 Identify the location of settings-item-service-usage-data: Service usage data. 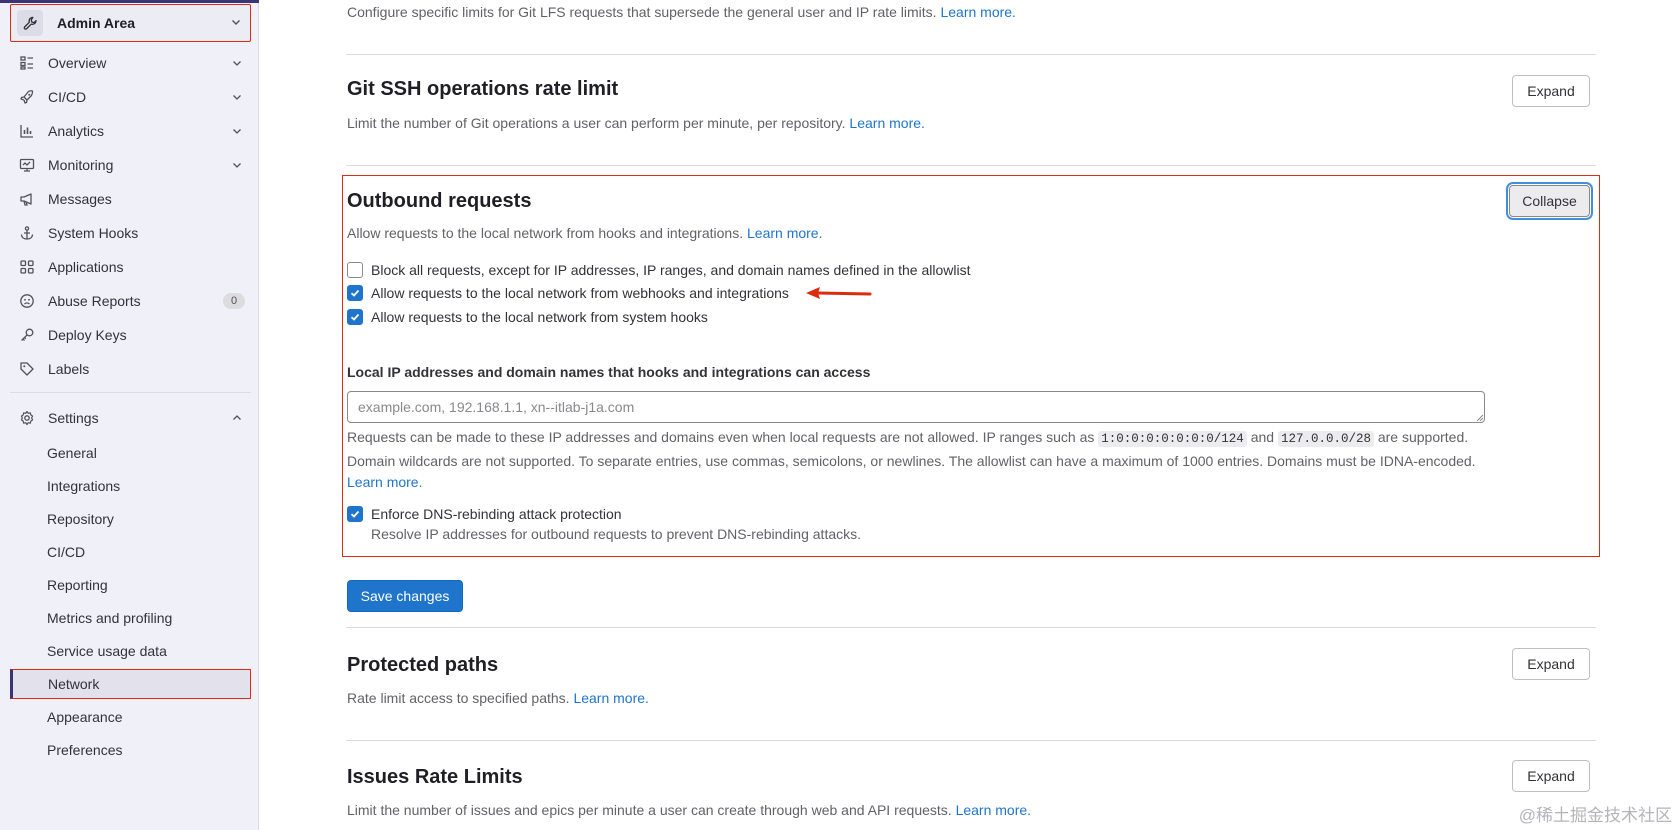
(130, 651).